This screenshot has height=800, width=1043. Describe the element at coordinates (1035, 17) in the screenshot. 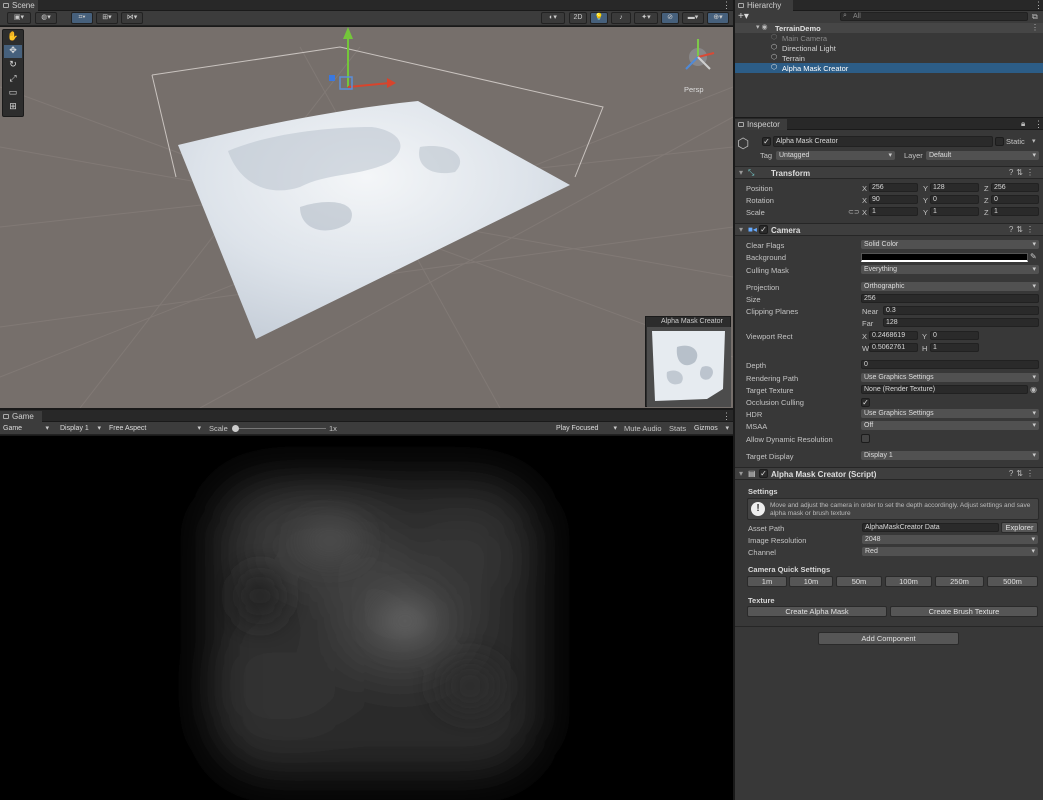

I see `lock-icon: ⧉` at that location.